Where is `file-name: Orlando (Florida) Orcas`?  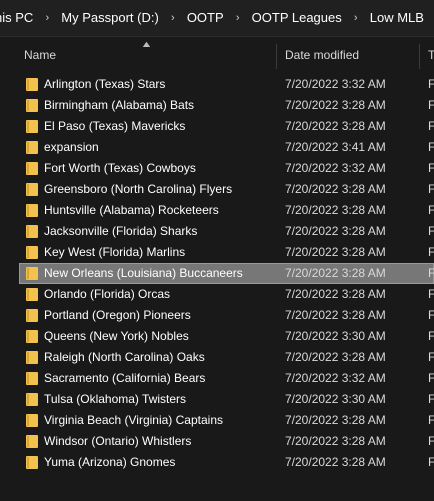
file-name: Orlando (Florida) Orcas is located at coordinates (107, 294).